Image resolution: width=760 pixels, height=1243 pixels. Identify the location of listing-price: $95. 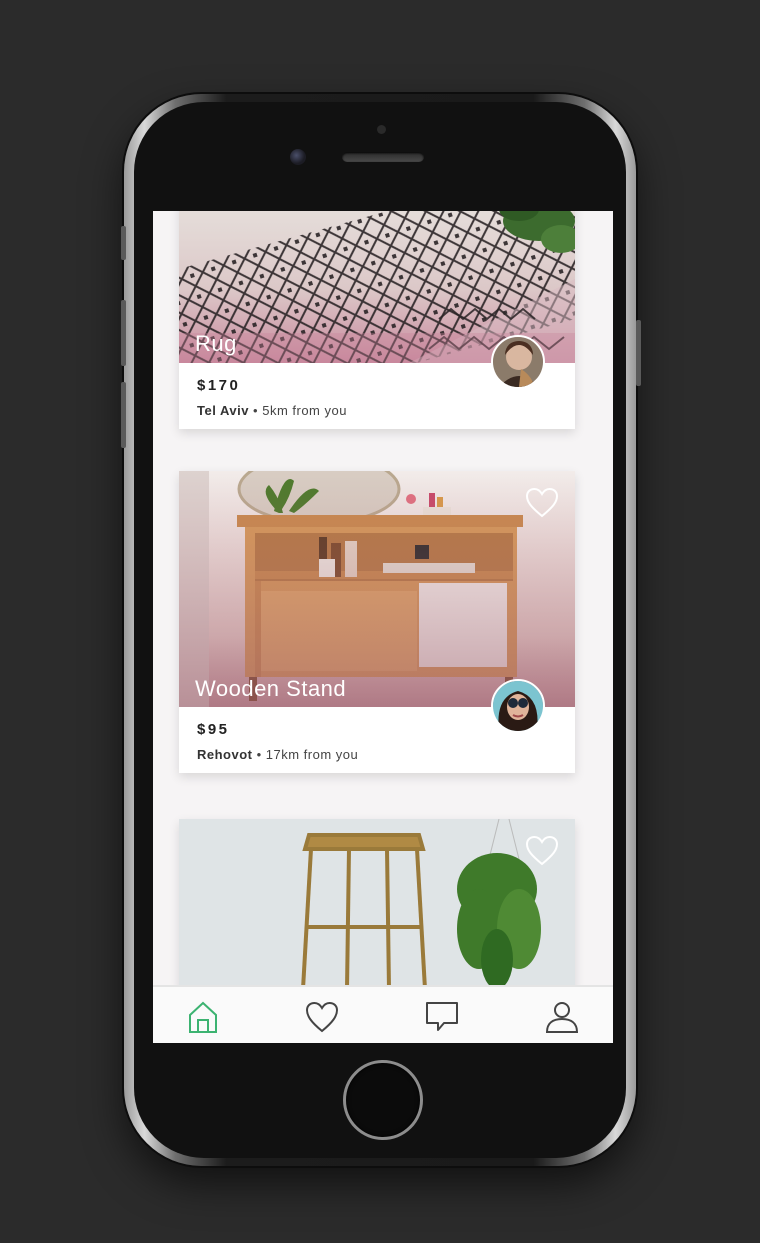
(213, 729).